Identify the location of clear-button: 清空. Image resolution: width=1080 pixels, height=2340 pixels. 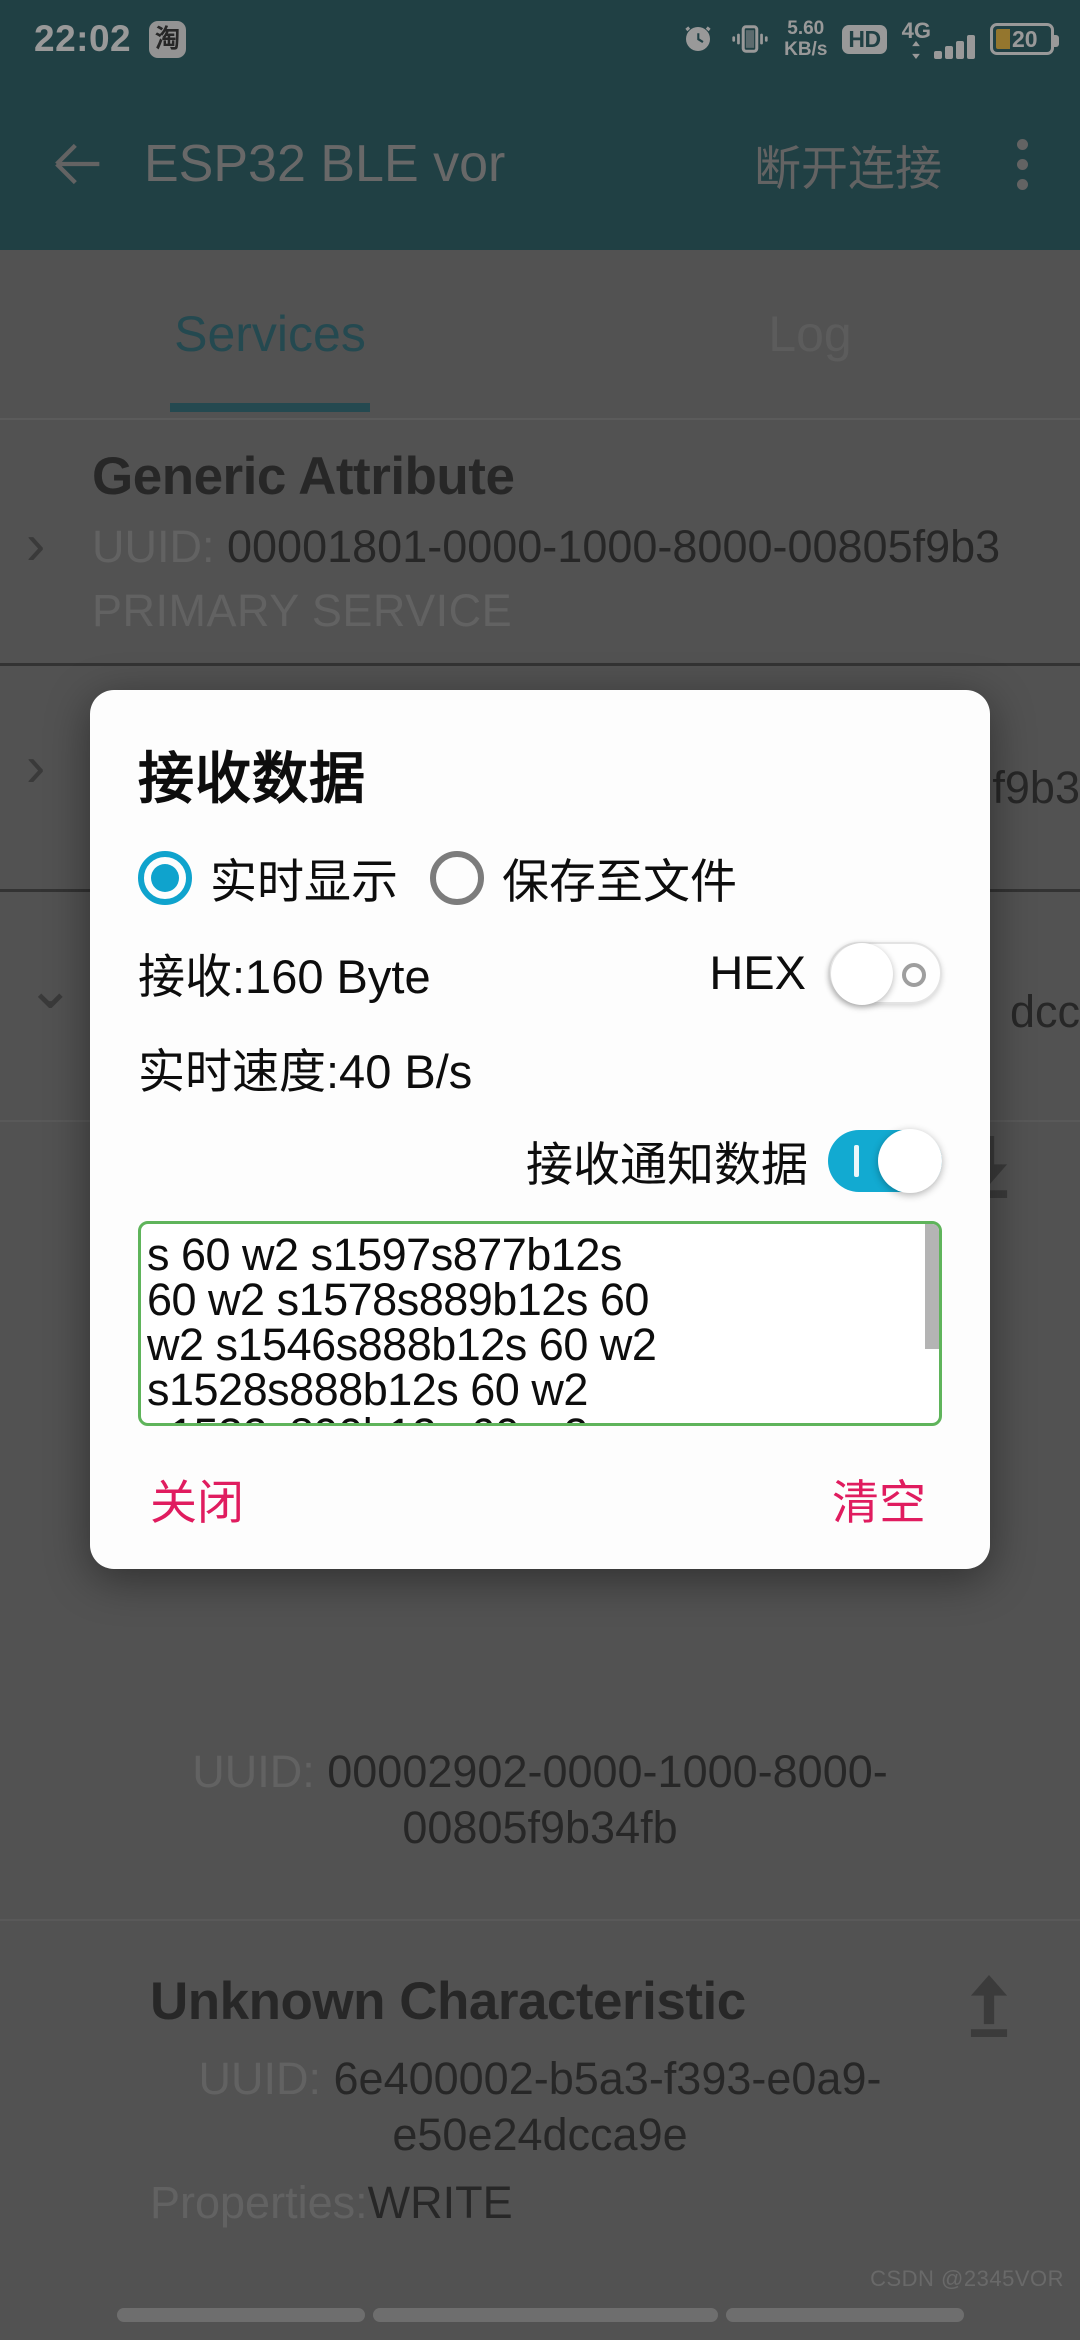
(879, 1498).